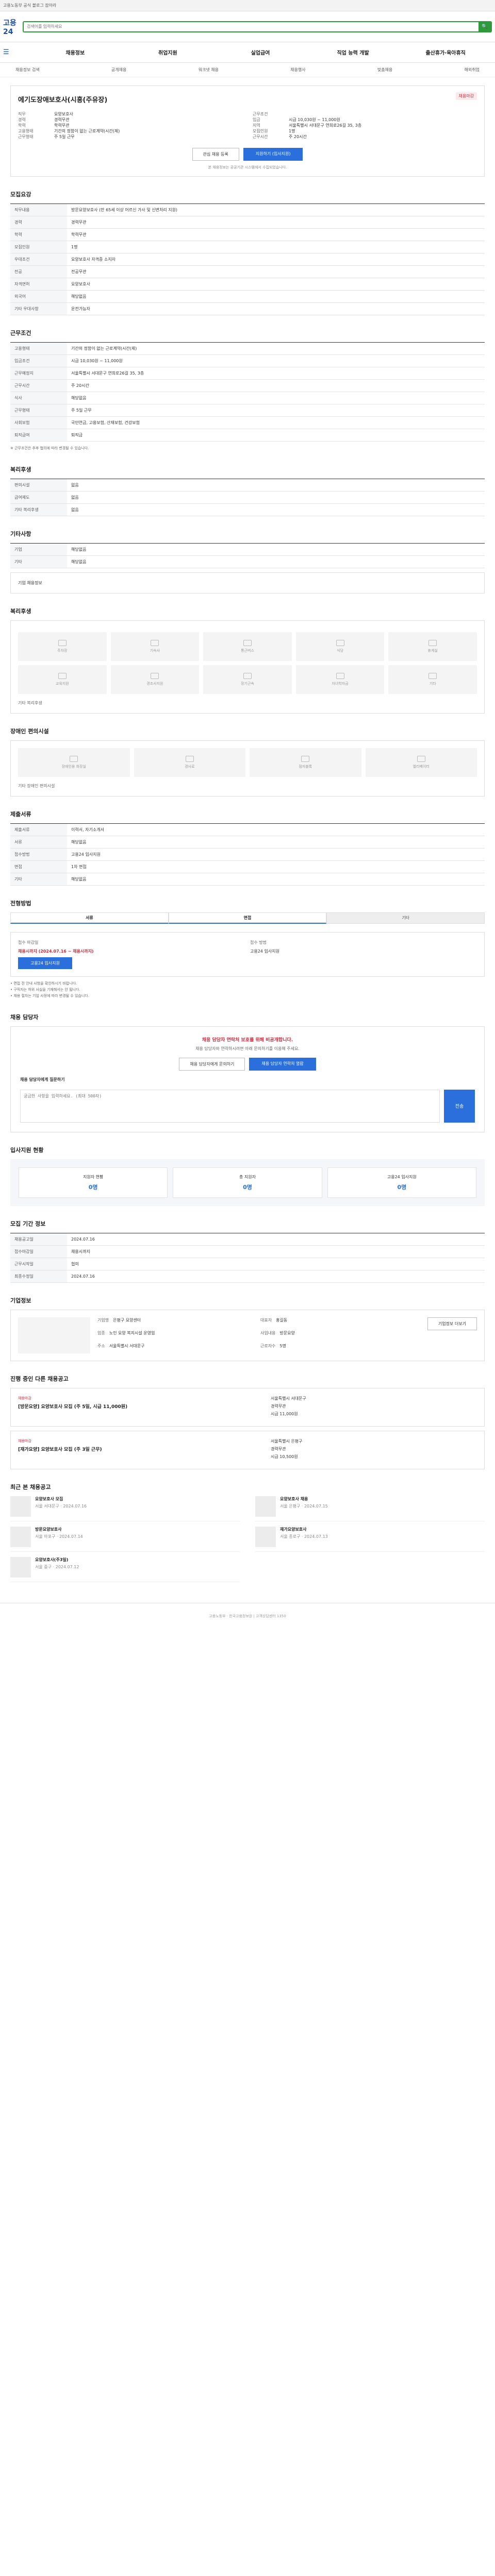 This screenshot has height=2576, width=495. Describe the element at coordinates (247, 296) in the screenshot. I see `table-row: 외국어 해당없음` at that location.